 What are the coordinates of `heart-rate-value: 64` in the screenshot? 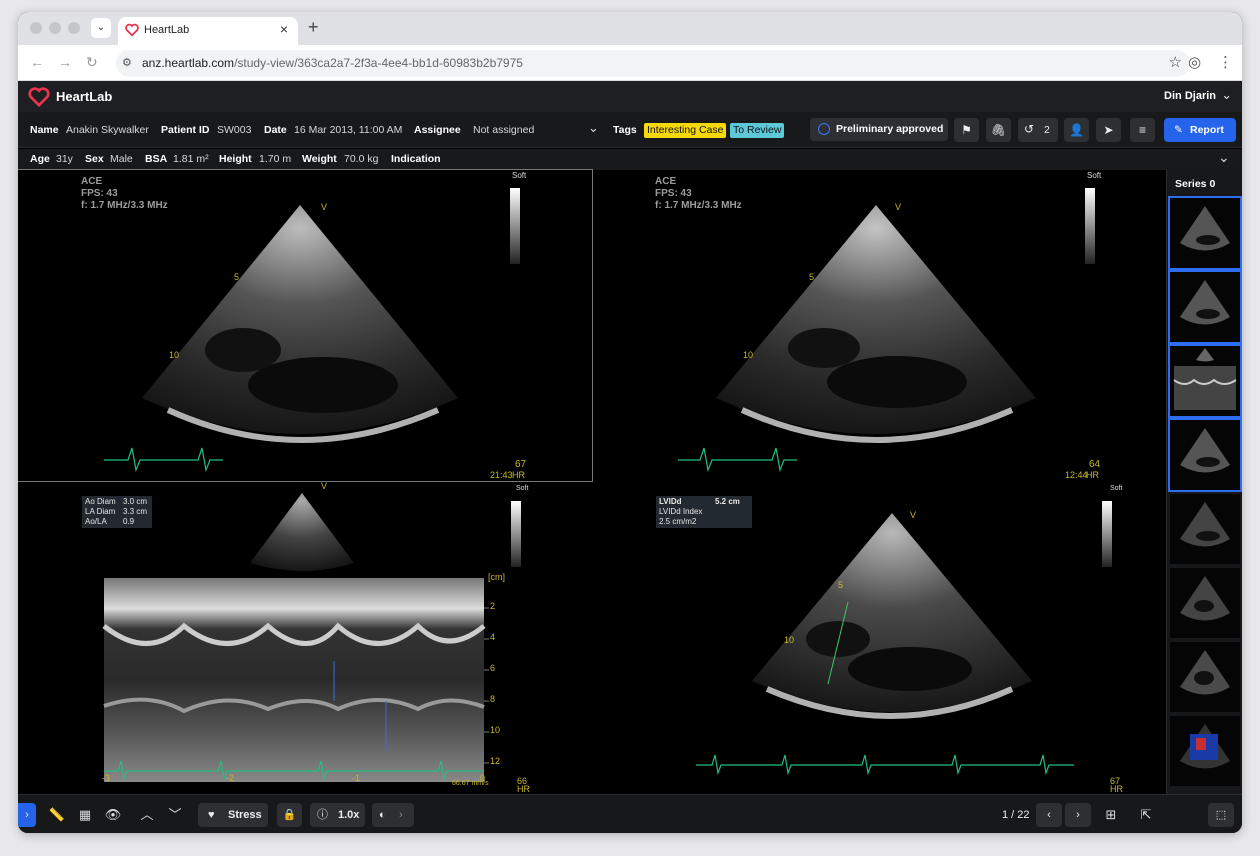 It's located at (1095, 464).